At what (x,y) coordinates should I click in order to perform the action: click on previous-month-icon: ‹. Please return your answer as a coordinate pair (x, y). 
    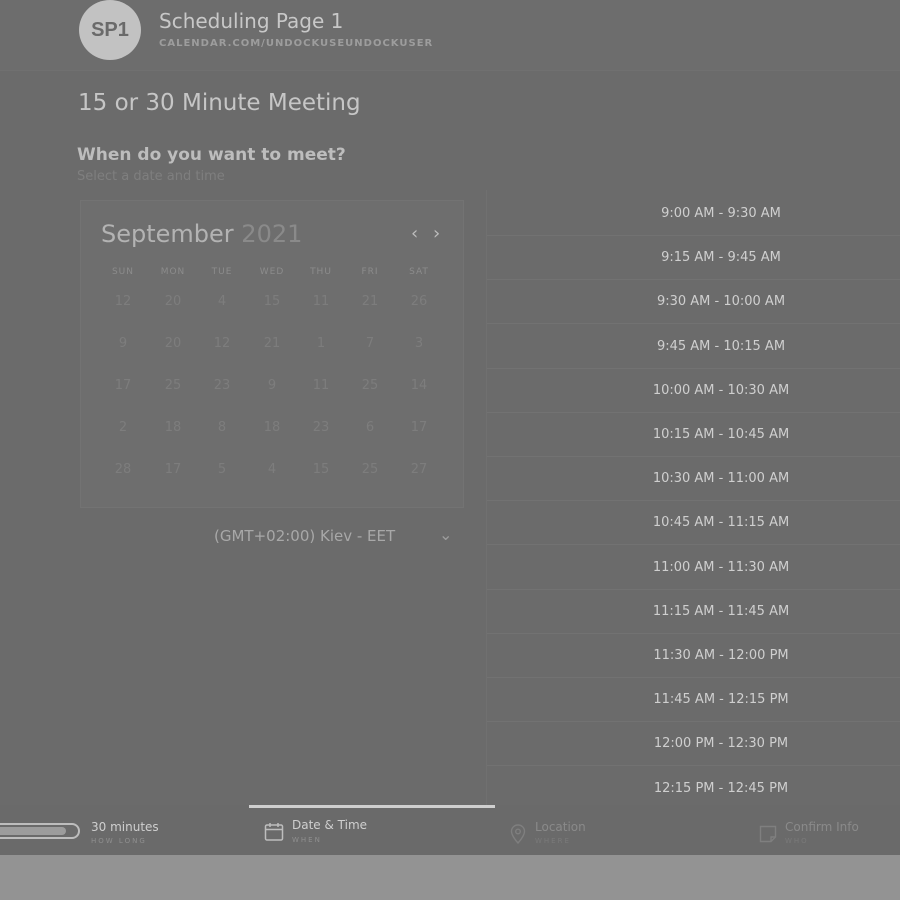
    Looking at the image, I should click on (414, 233).